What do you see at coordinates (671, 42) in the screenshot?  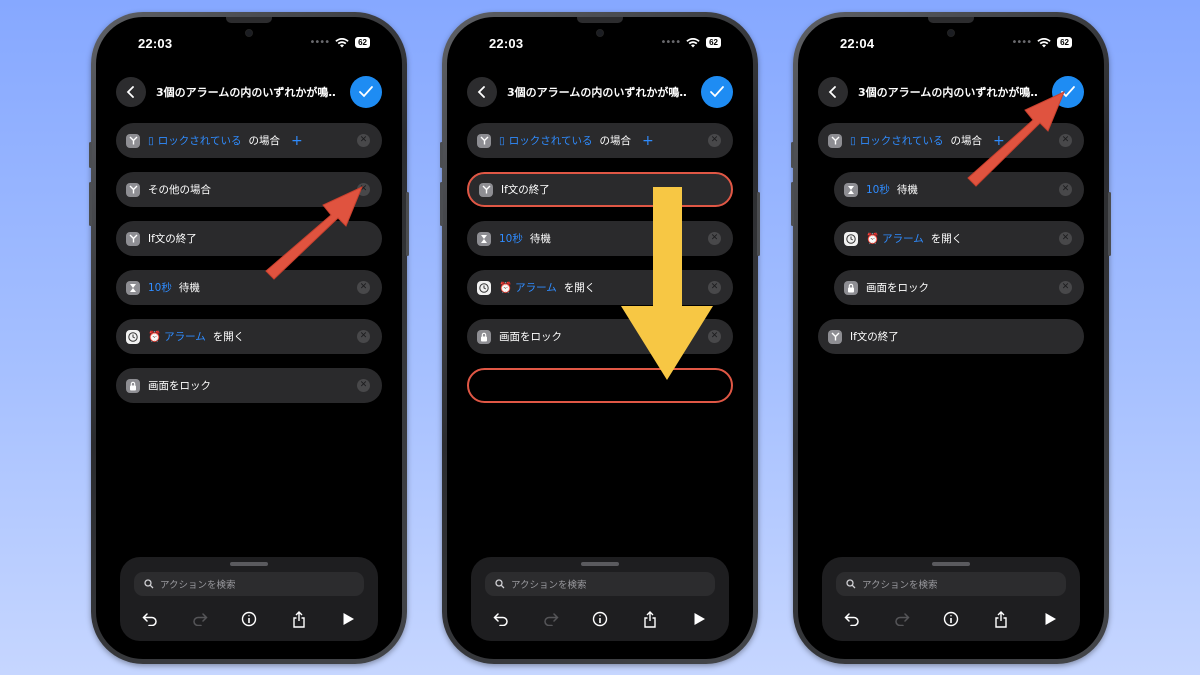 I see `signal-icon: ••••` at bounding box center [671, 42].